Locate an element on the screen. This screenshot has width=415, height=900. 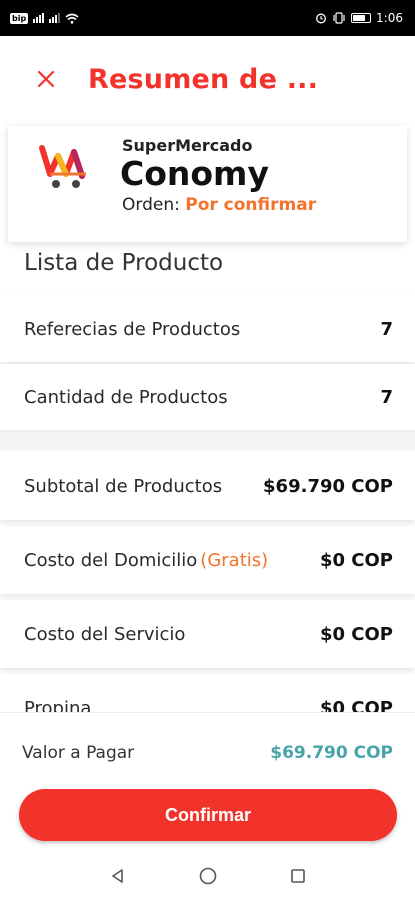
delivery-label: Costo del Domicilio is located at coordinates (111, 560).